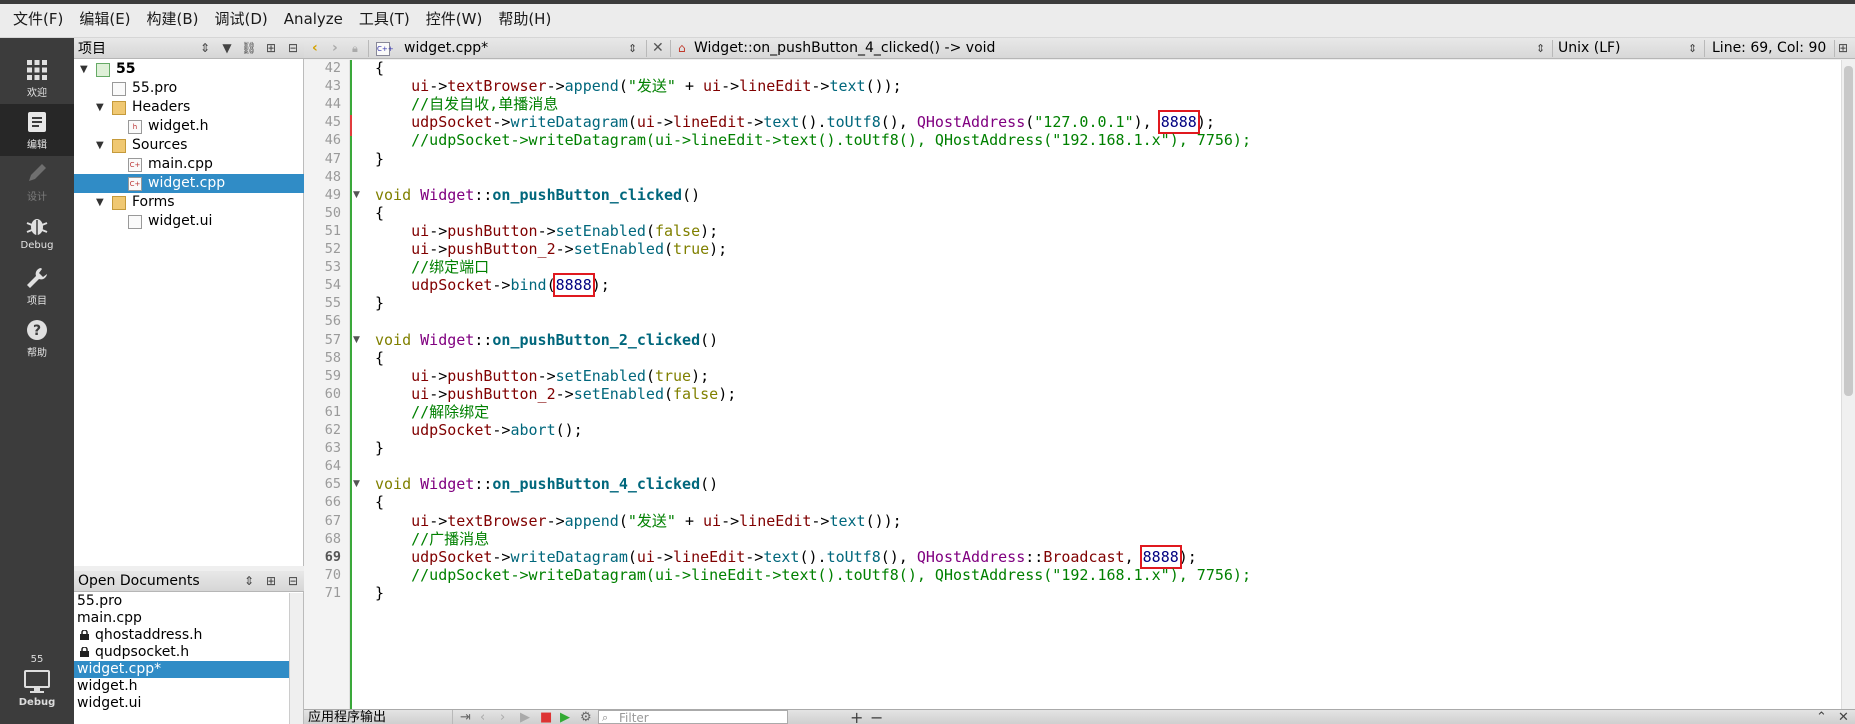 The height and width of the screenshot is (724, 1855). Describe the element at coordinates (446, 48) in the screenshot. I see `current-file-name: widget.cpp*` at that location.